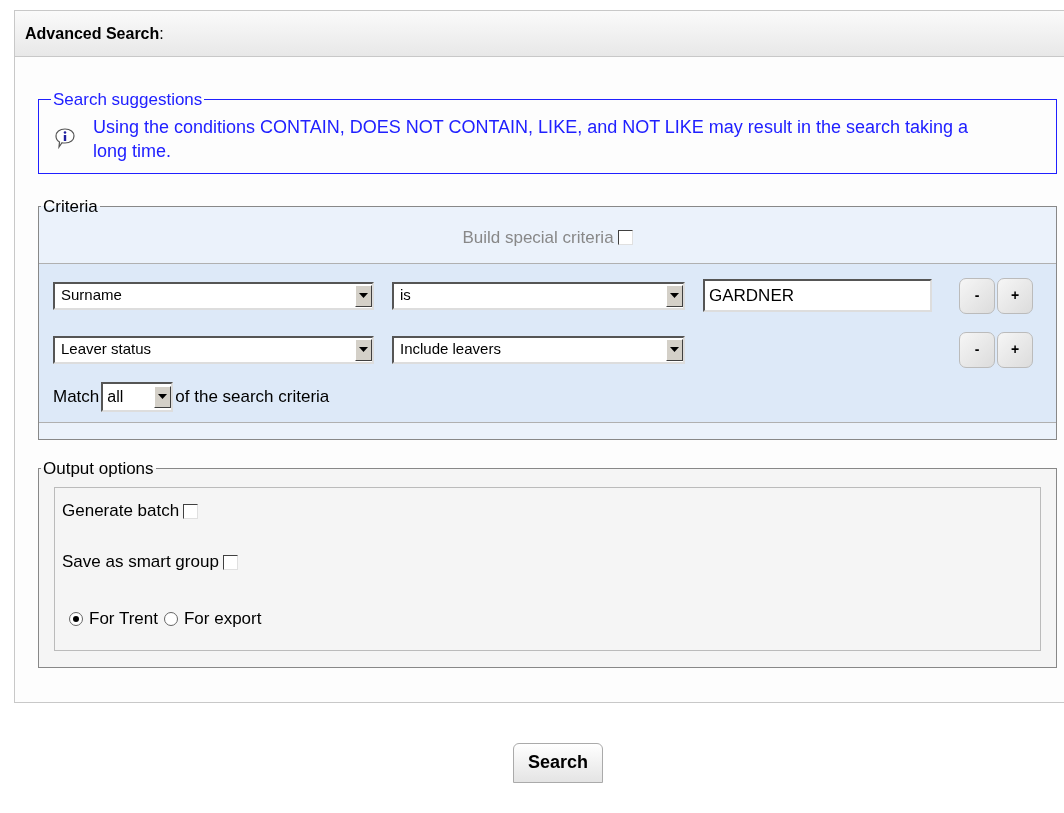 The height and width of the screenshot is (813, 1064). Describe the element at coordinates (65, 137) in the screenshot. I see `info-icon` at that location.